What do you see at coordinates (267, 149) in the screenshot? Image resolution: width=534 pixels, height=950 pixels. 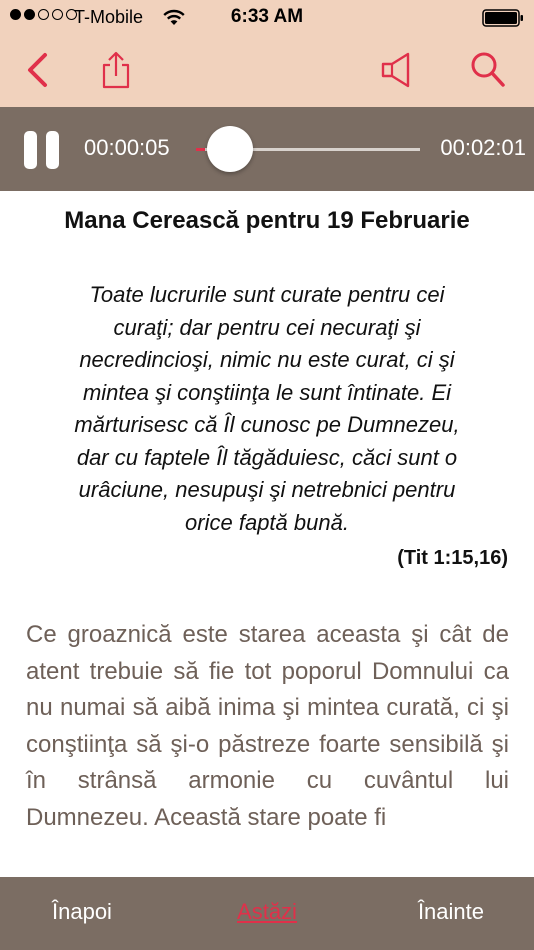 I see `audio-player: 00:00:05 00:02:01` at bounding box center [267, 149].